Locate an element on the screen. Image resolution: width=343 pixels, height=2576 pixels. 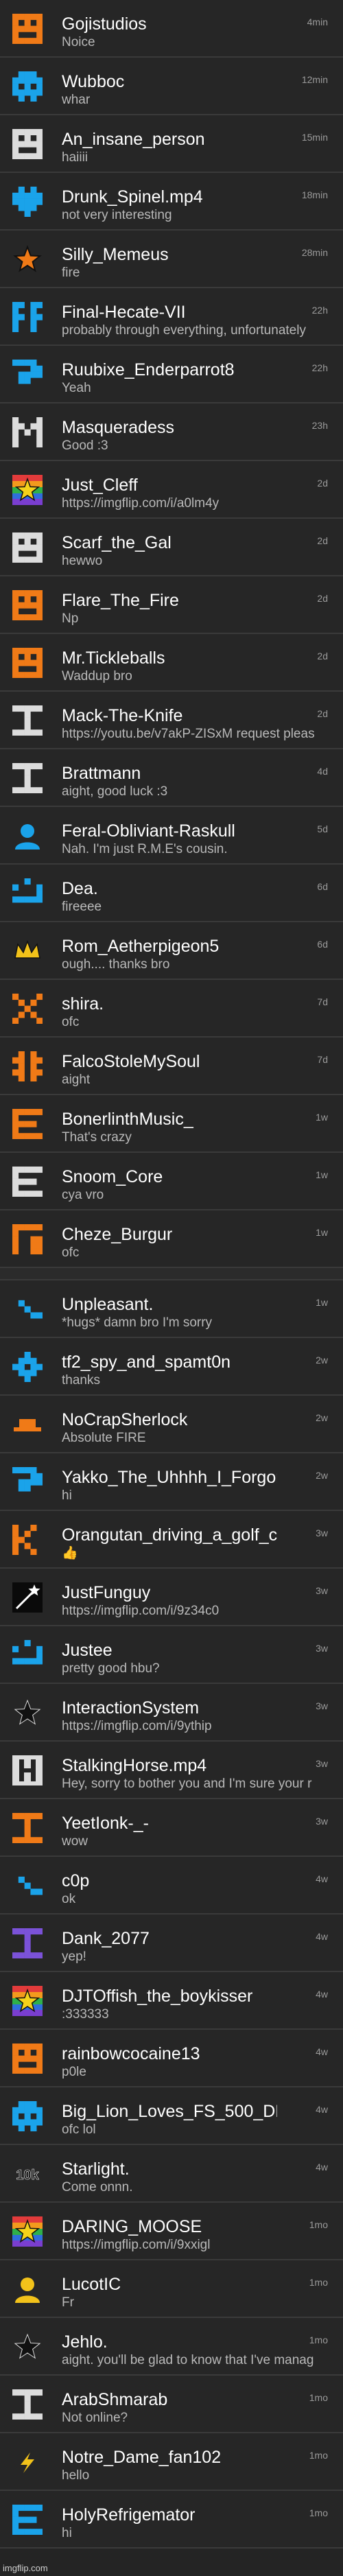
chat-row: Orangutan_driving_a_golf_cart. 👍 3w is located at coordinates (171, 1540).